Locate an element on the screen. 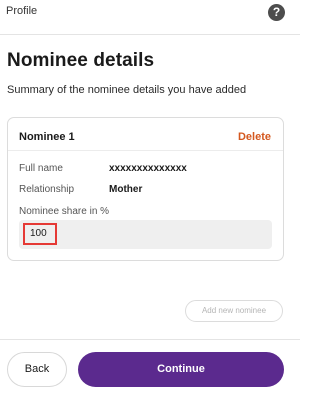 This screenshot has height=398, width=320. nominee-share-field: 100 is located at coordinates (145, 234).